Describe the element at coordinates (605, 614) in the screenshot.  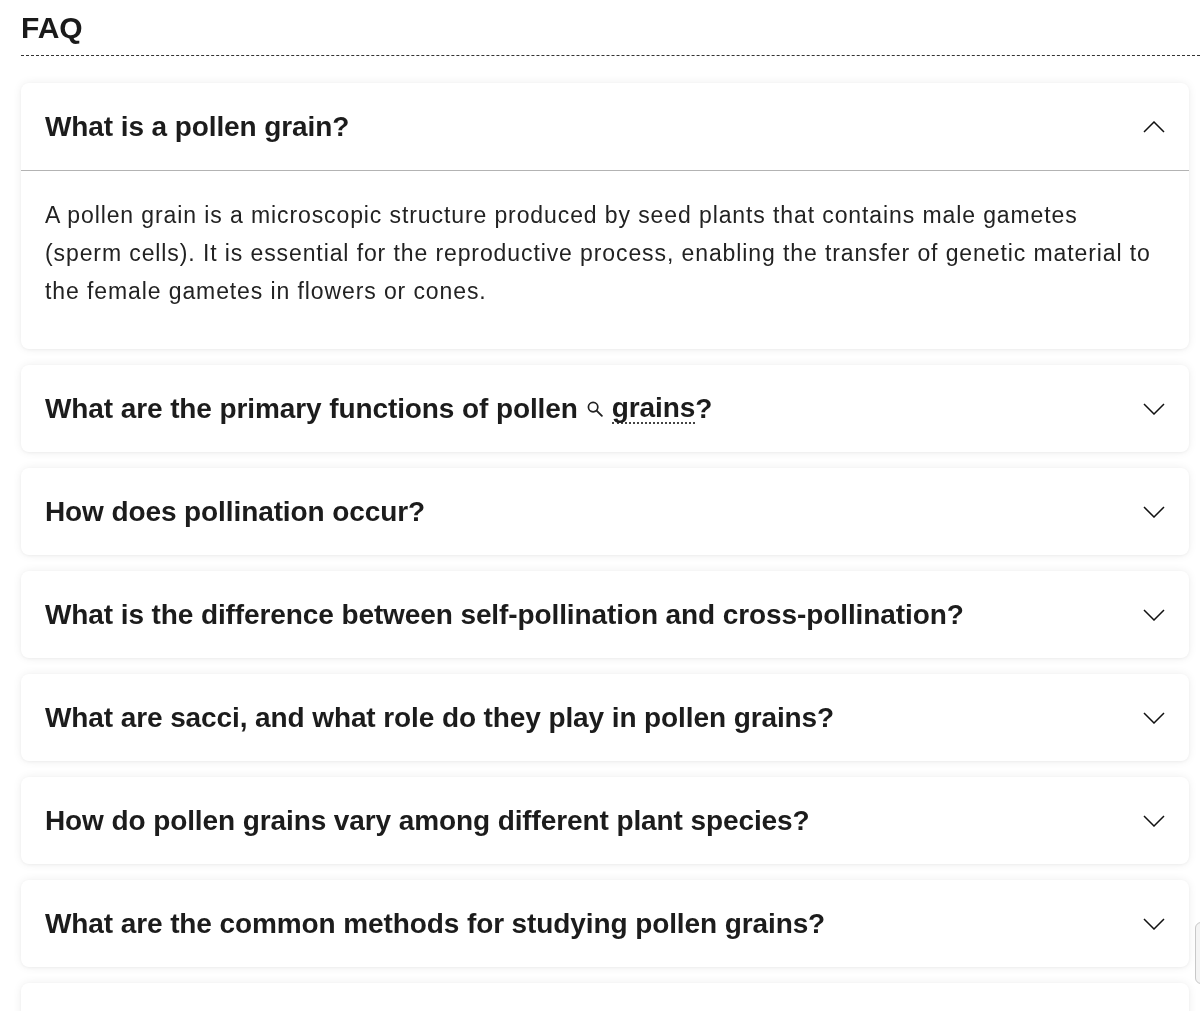
I see `faq-question: What is the difference between self-pollination and cross-pollination?` at that location.